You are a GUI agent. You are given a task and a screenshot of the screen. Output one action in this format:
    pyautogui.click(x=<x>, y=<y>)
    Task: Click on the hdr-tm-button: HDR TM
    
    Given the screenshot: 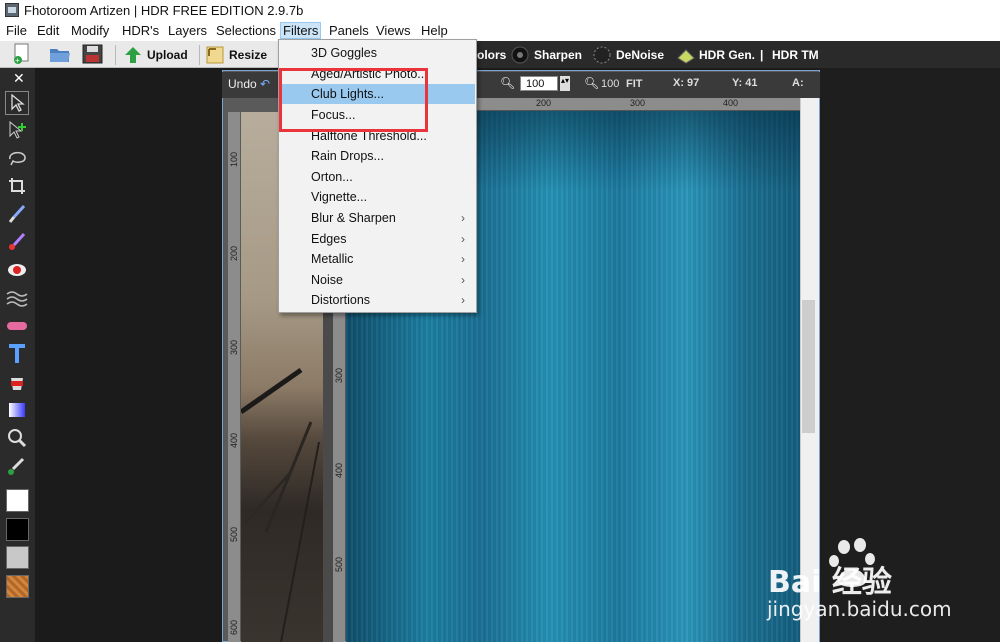 What is the action you would take?
    pyautogui.click(x=795, y=55)
    